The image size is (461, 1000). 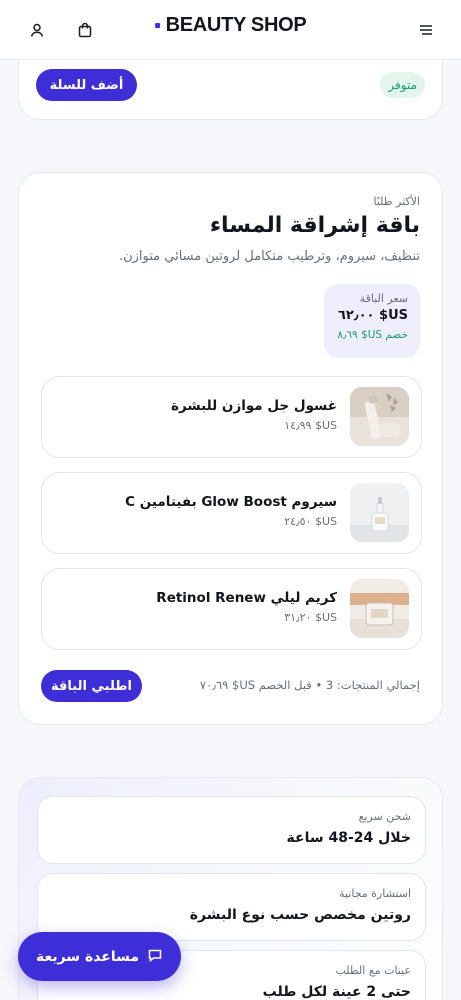 I want to click on bundle-savings: خصم US$ ٨٫٦٩, so click(x=372, y=335).